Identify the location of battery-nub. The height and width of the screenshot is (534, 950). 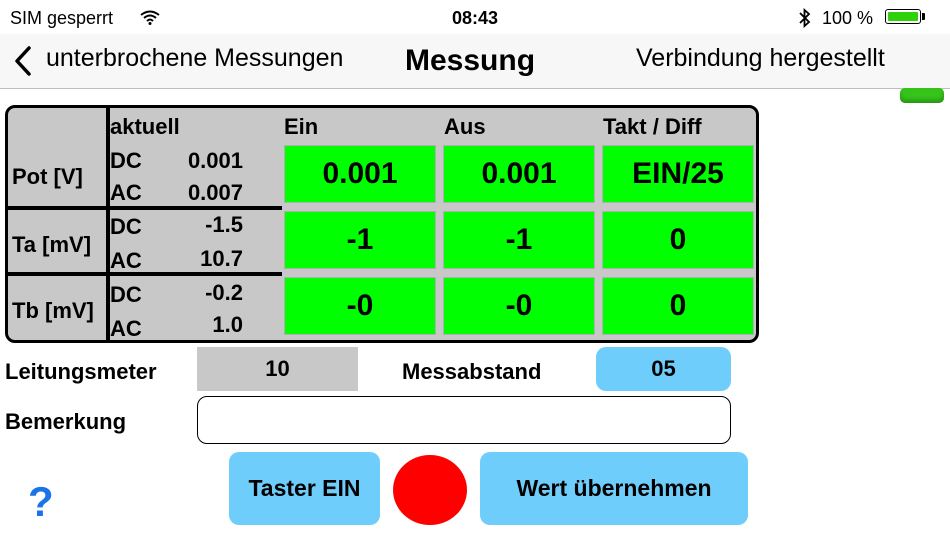
(923, 16).